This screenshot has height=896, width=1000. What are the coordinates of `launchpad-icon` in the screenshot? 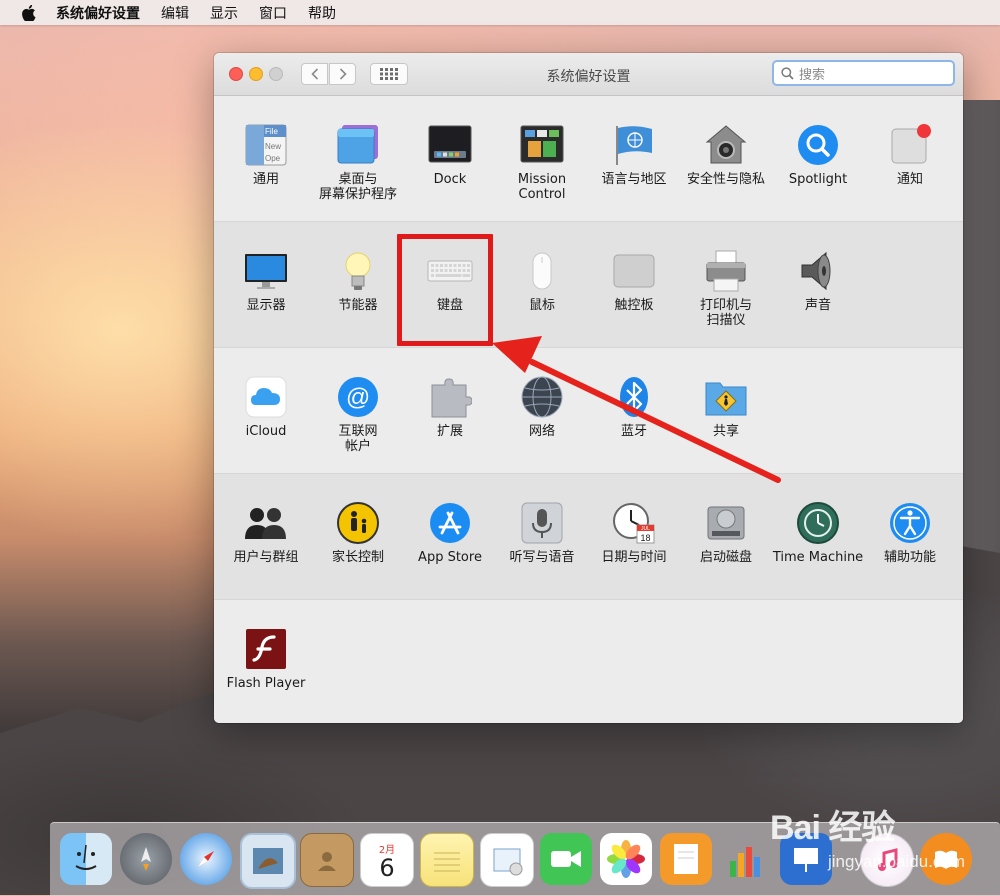 It's located at (146, 859).